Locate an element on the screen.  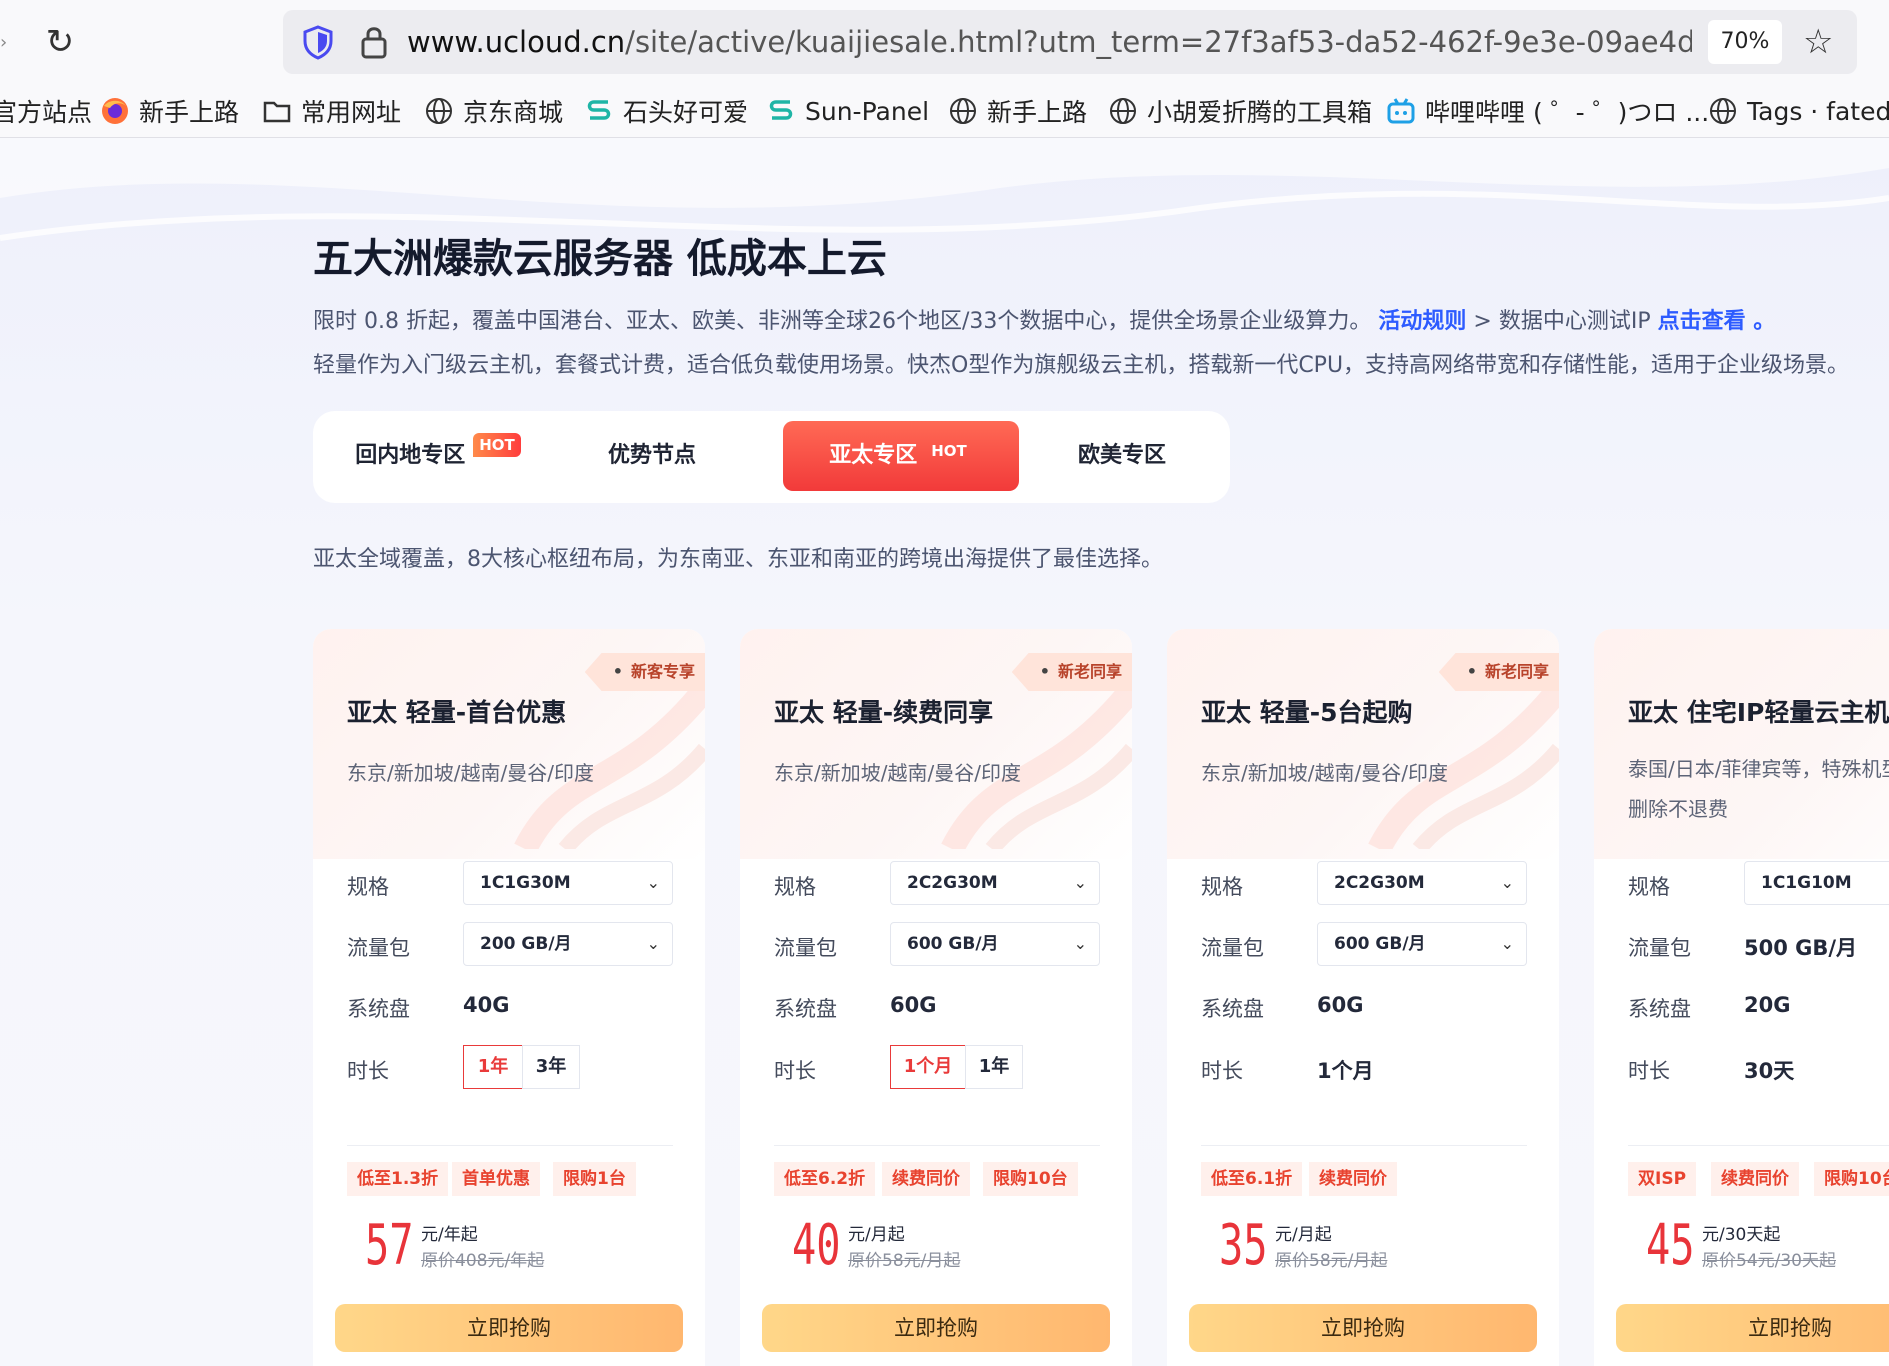
duration-value: 30天 is located at coordinates (1769, 1071).